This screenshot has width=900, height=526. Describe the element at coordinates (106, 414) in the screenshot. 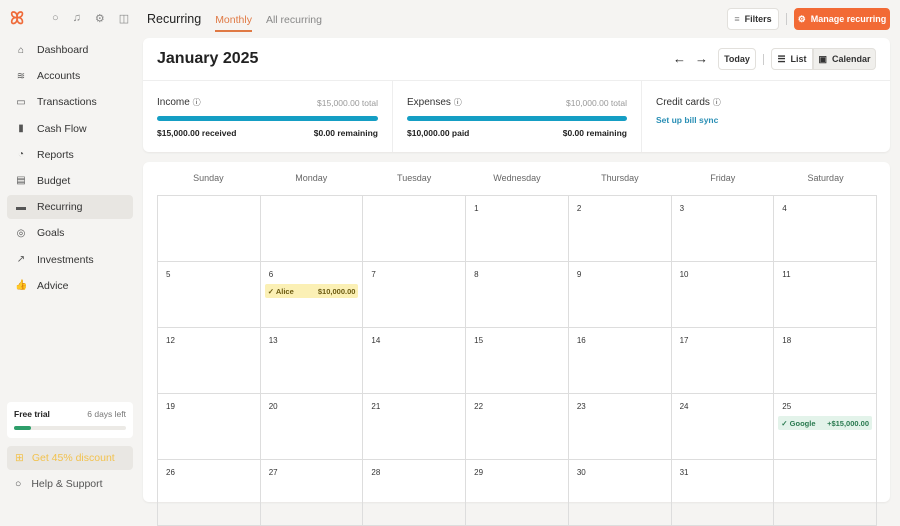

I see `trial-days: 6 days left` at that location.